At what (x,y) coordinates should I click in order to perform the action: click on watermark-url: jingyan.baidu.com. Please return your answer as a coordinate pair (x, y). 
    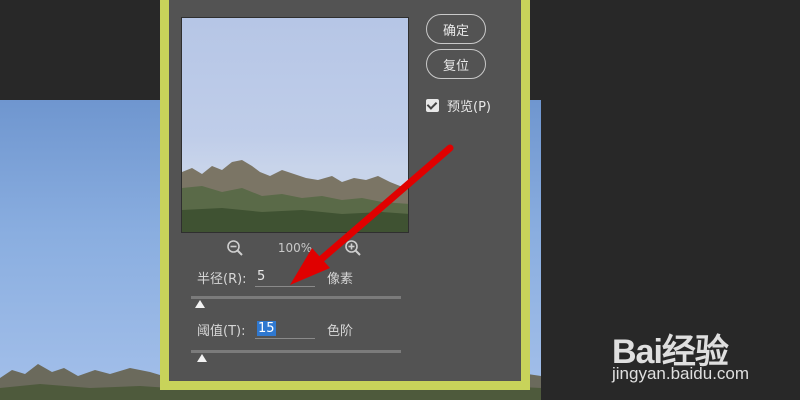
    Looking at the image, I should click on (681, 373).